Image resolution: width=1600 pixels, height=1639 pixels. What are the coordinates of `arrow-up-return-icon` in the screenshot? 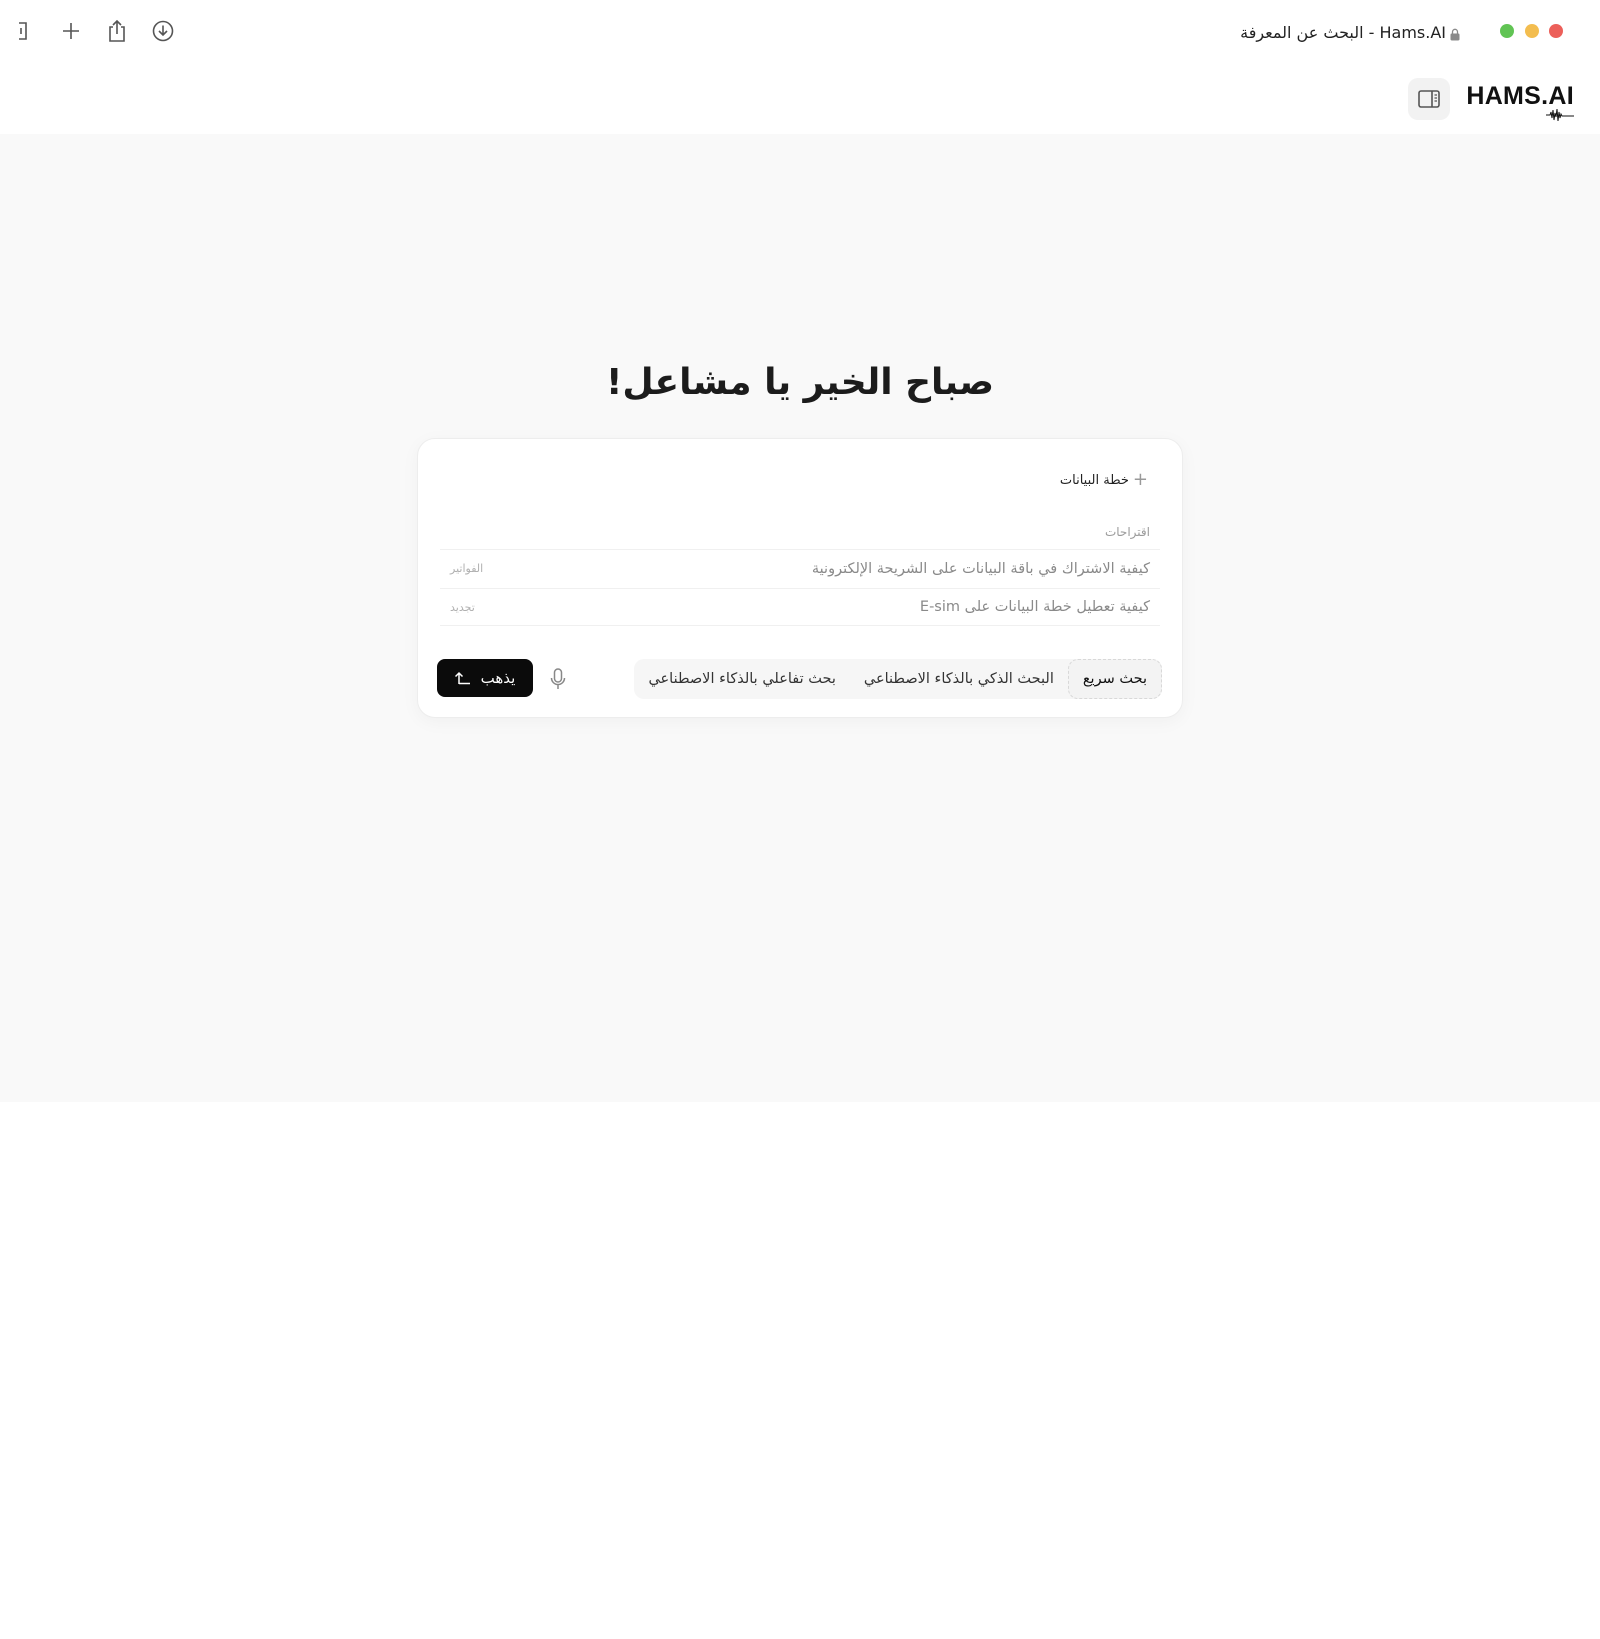 It's located at (462, 678).